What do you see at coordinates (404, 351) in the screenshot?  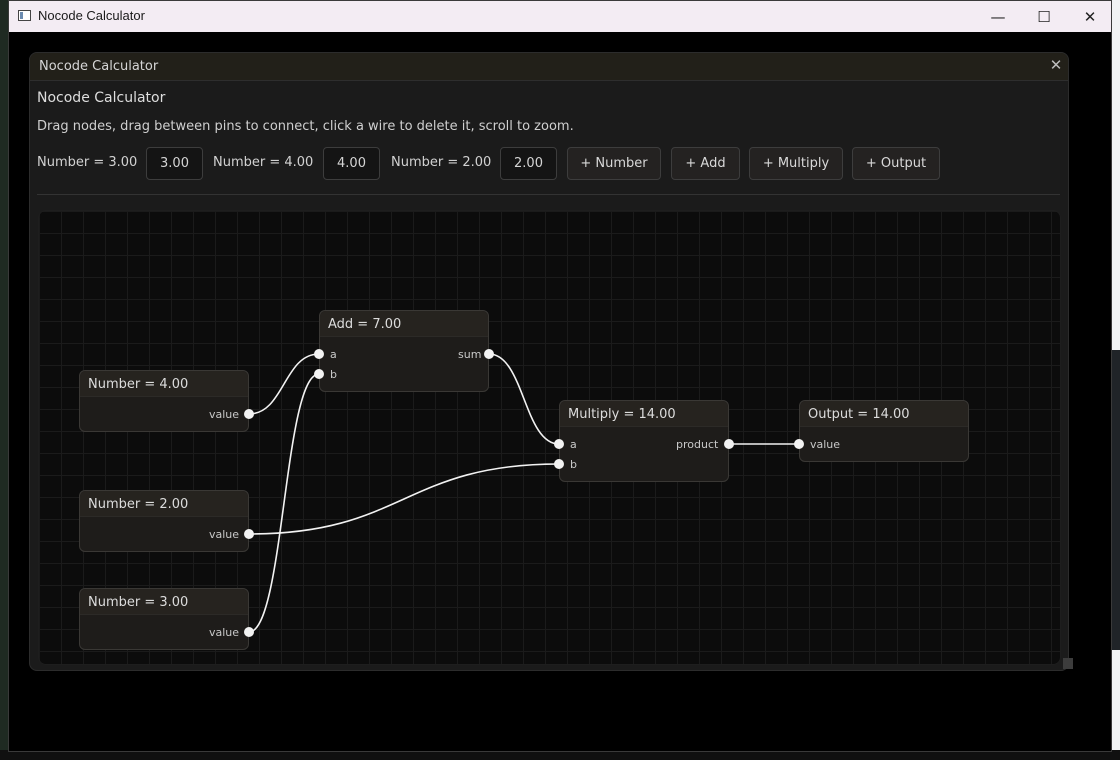 I see `node-add: Add = 7.00 a b sum` at bounding box center [404, 351].